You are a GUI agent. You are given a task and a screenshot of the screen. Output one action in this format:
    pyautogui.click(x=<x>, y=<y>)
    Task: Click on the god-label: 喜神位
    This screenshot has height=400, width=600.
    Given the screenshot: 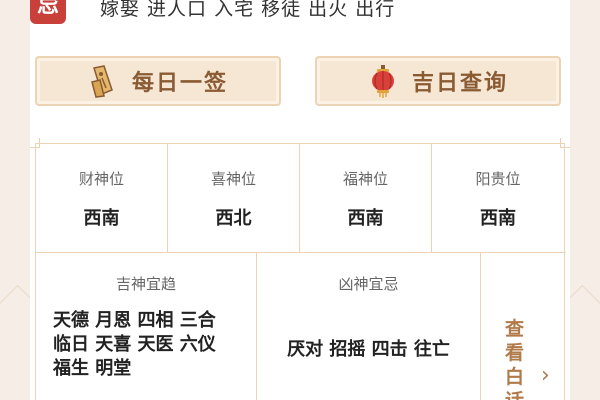 What is the action you would take?
    pyautogui.click(x=233, y=179)
    